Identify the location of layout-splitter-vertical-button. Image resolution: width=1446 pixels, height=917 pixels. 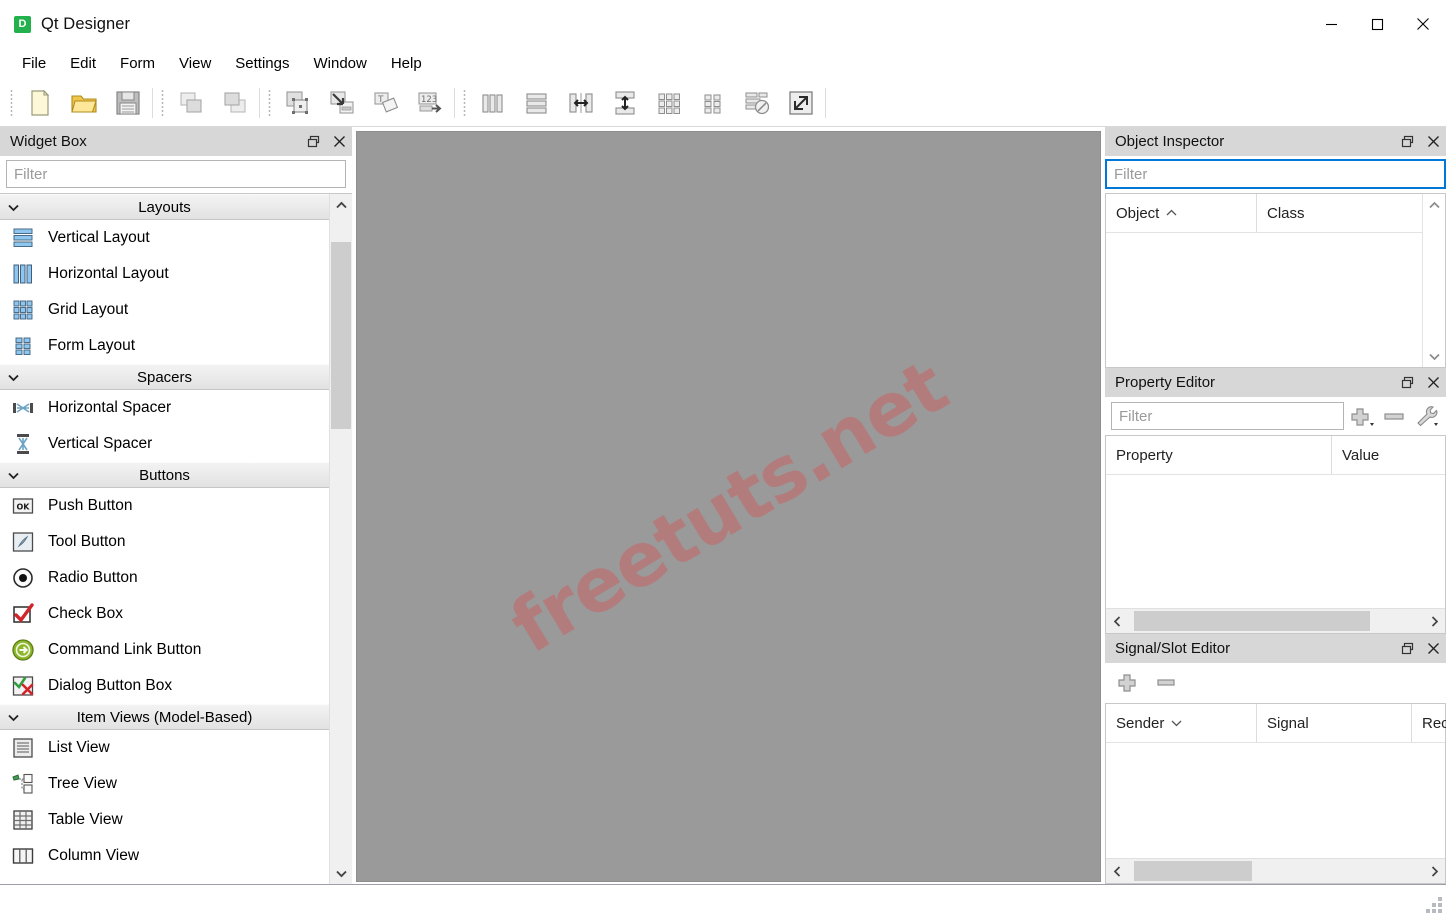
(625, 103).